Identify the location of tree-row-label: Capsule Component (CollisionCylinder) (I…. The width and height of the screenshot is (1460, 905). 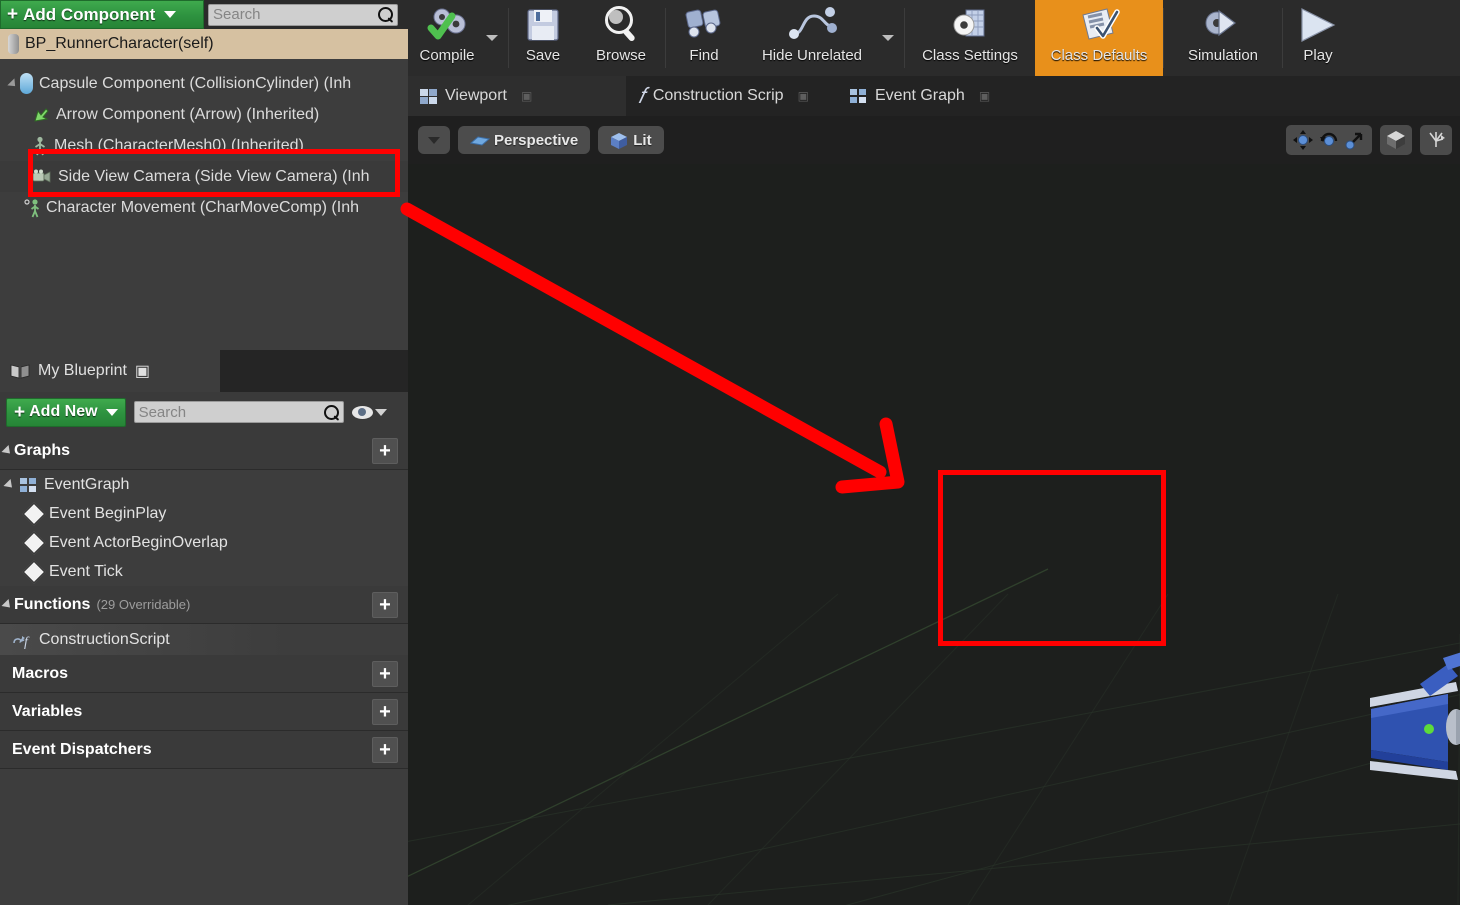
(195, 83).